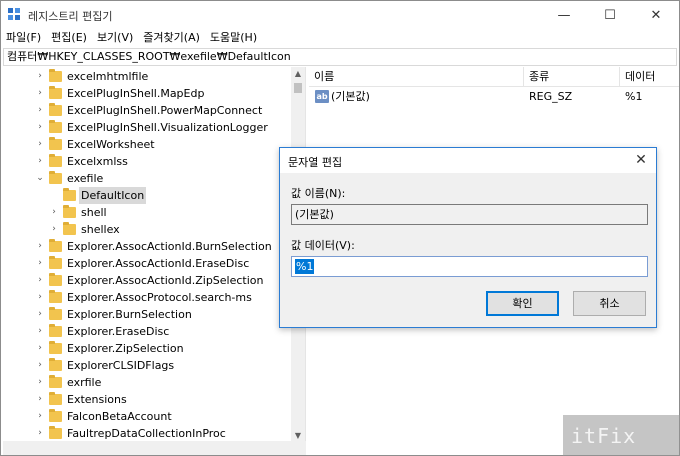 This screenshot has width=680, height=456. Describe the element at coordinates (169, 246) in the screenshot. I see `tree-item-label: Explorer.AssocActionId.BurnSelection` at that location.